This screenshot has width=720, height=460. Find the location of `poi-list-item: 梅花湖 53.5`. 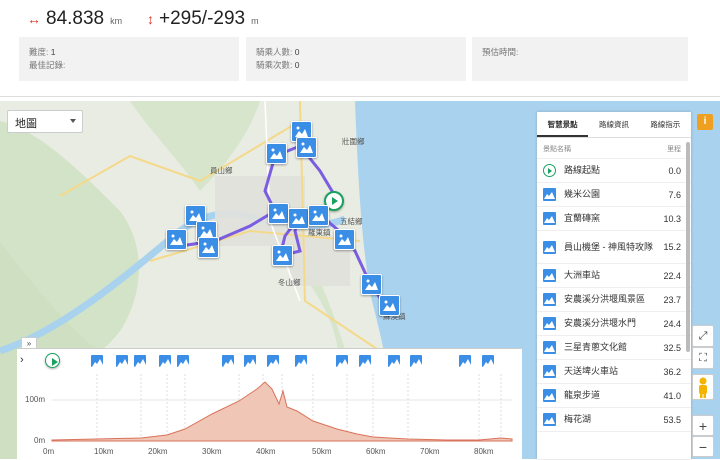

poi-list-item: 梅花湖 53.5 is located at coordinates (614, 420).